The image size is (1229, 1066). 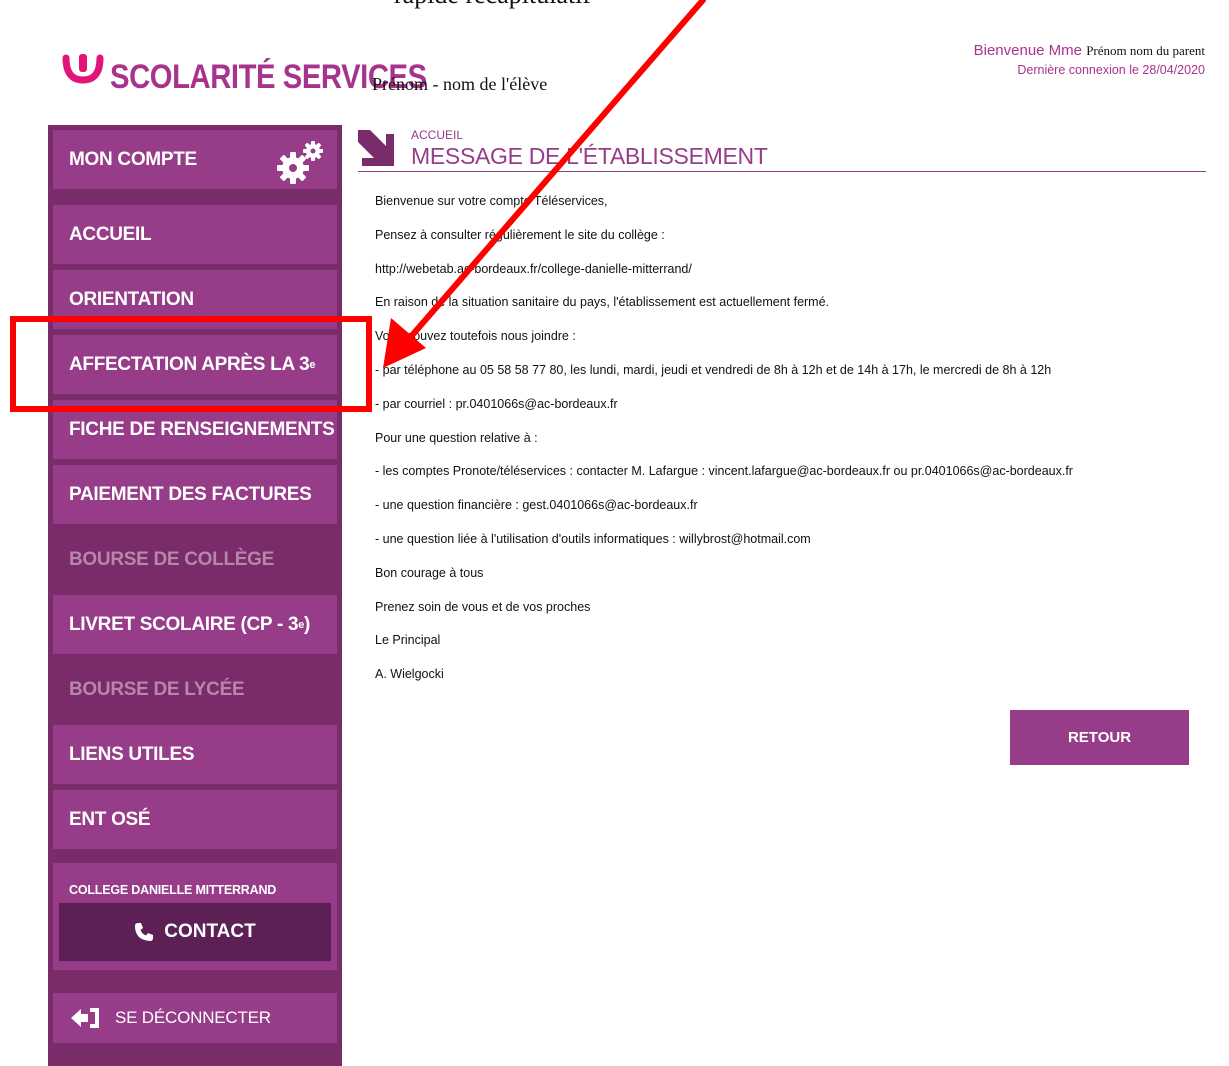 What do you see at coordinates (589, 156) in the screenshot?
I see `page-title: MESSAGE DE L'ÉTABLISSEMENT` at bounding box center [589, 156].